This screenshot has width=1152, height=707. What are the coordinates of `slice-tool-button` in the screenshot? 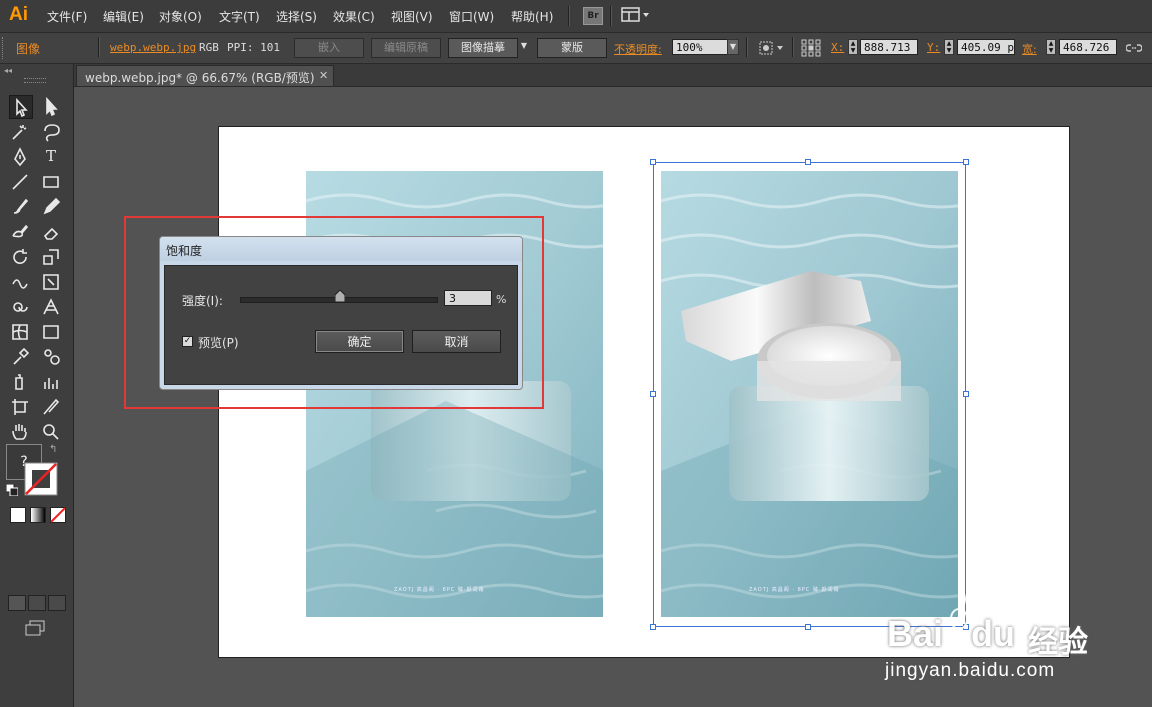 It's located at (51, 406).